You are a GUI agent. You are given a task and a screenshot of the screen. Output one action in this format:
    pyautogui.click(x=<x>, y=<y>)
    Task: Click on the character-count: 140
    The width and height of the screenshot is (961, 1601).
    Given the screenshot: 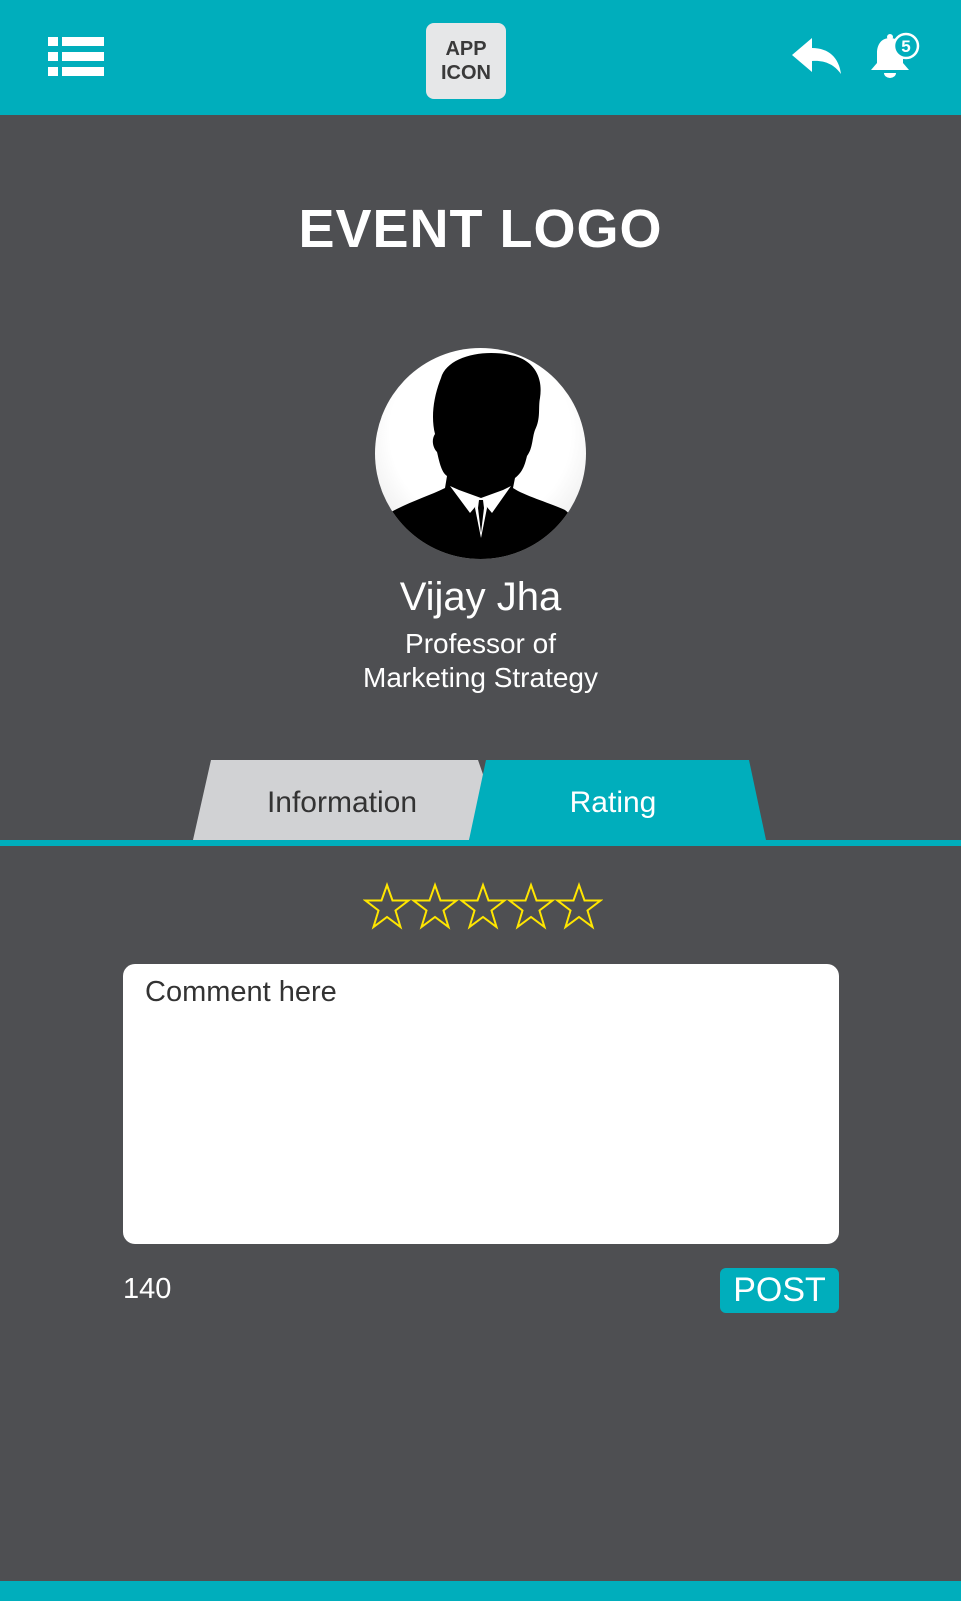 What is the action you would take?
    pyautogui.click(x=147, y=1289)
    